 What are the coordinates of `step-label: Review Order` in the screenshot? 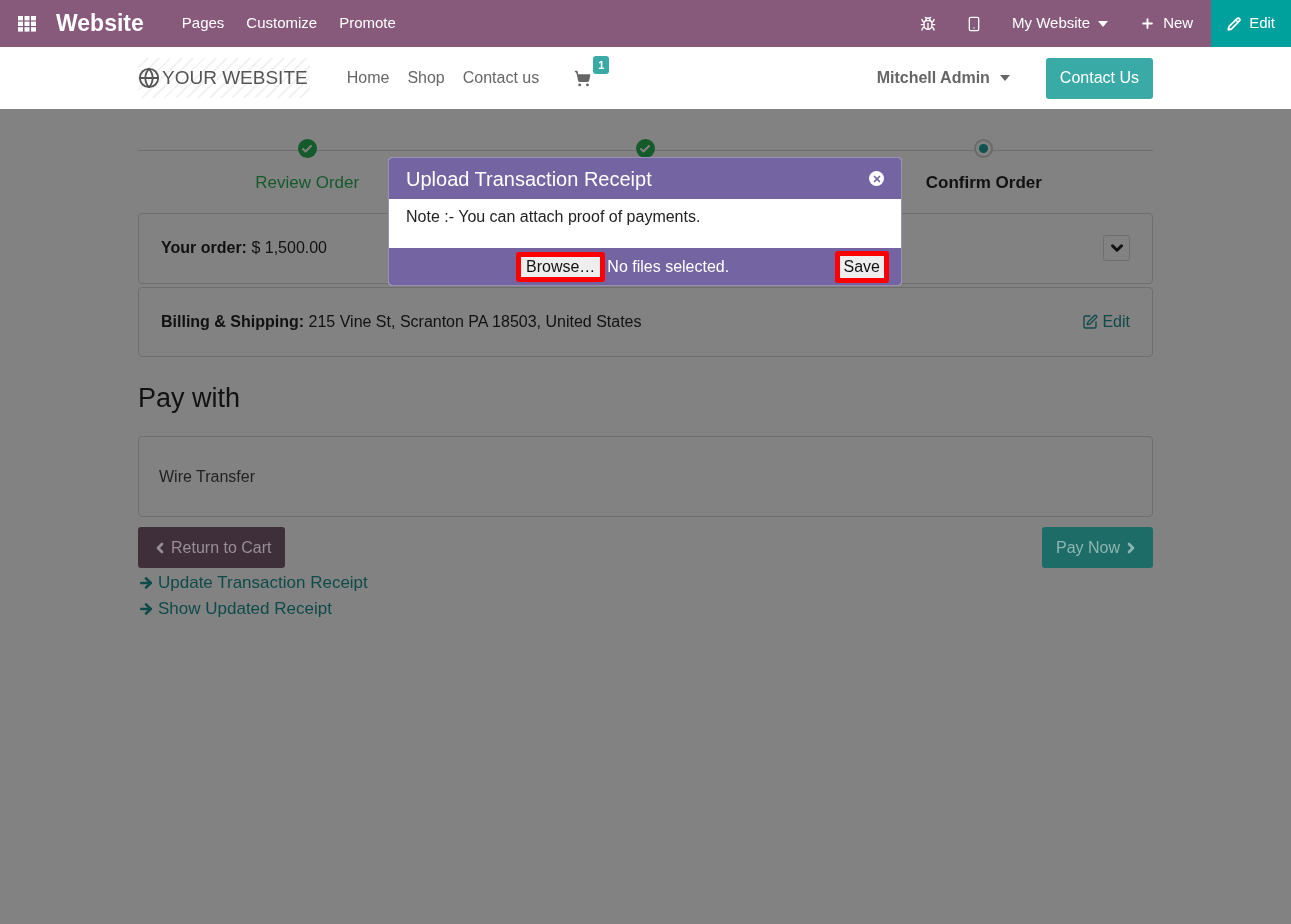 It's located at (307, 183).